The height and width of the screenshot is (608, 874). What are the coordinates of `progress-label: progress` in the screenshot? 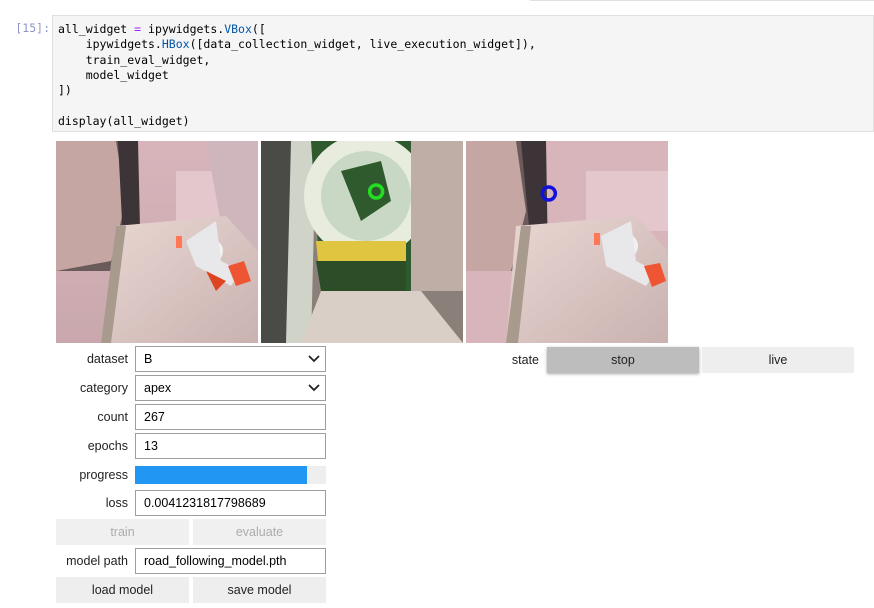 It's located at (103, 475).